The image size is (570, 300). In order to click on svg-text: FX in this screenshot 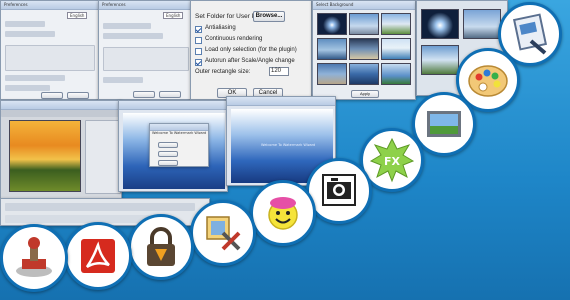, I will do `click(392, 161)`.